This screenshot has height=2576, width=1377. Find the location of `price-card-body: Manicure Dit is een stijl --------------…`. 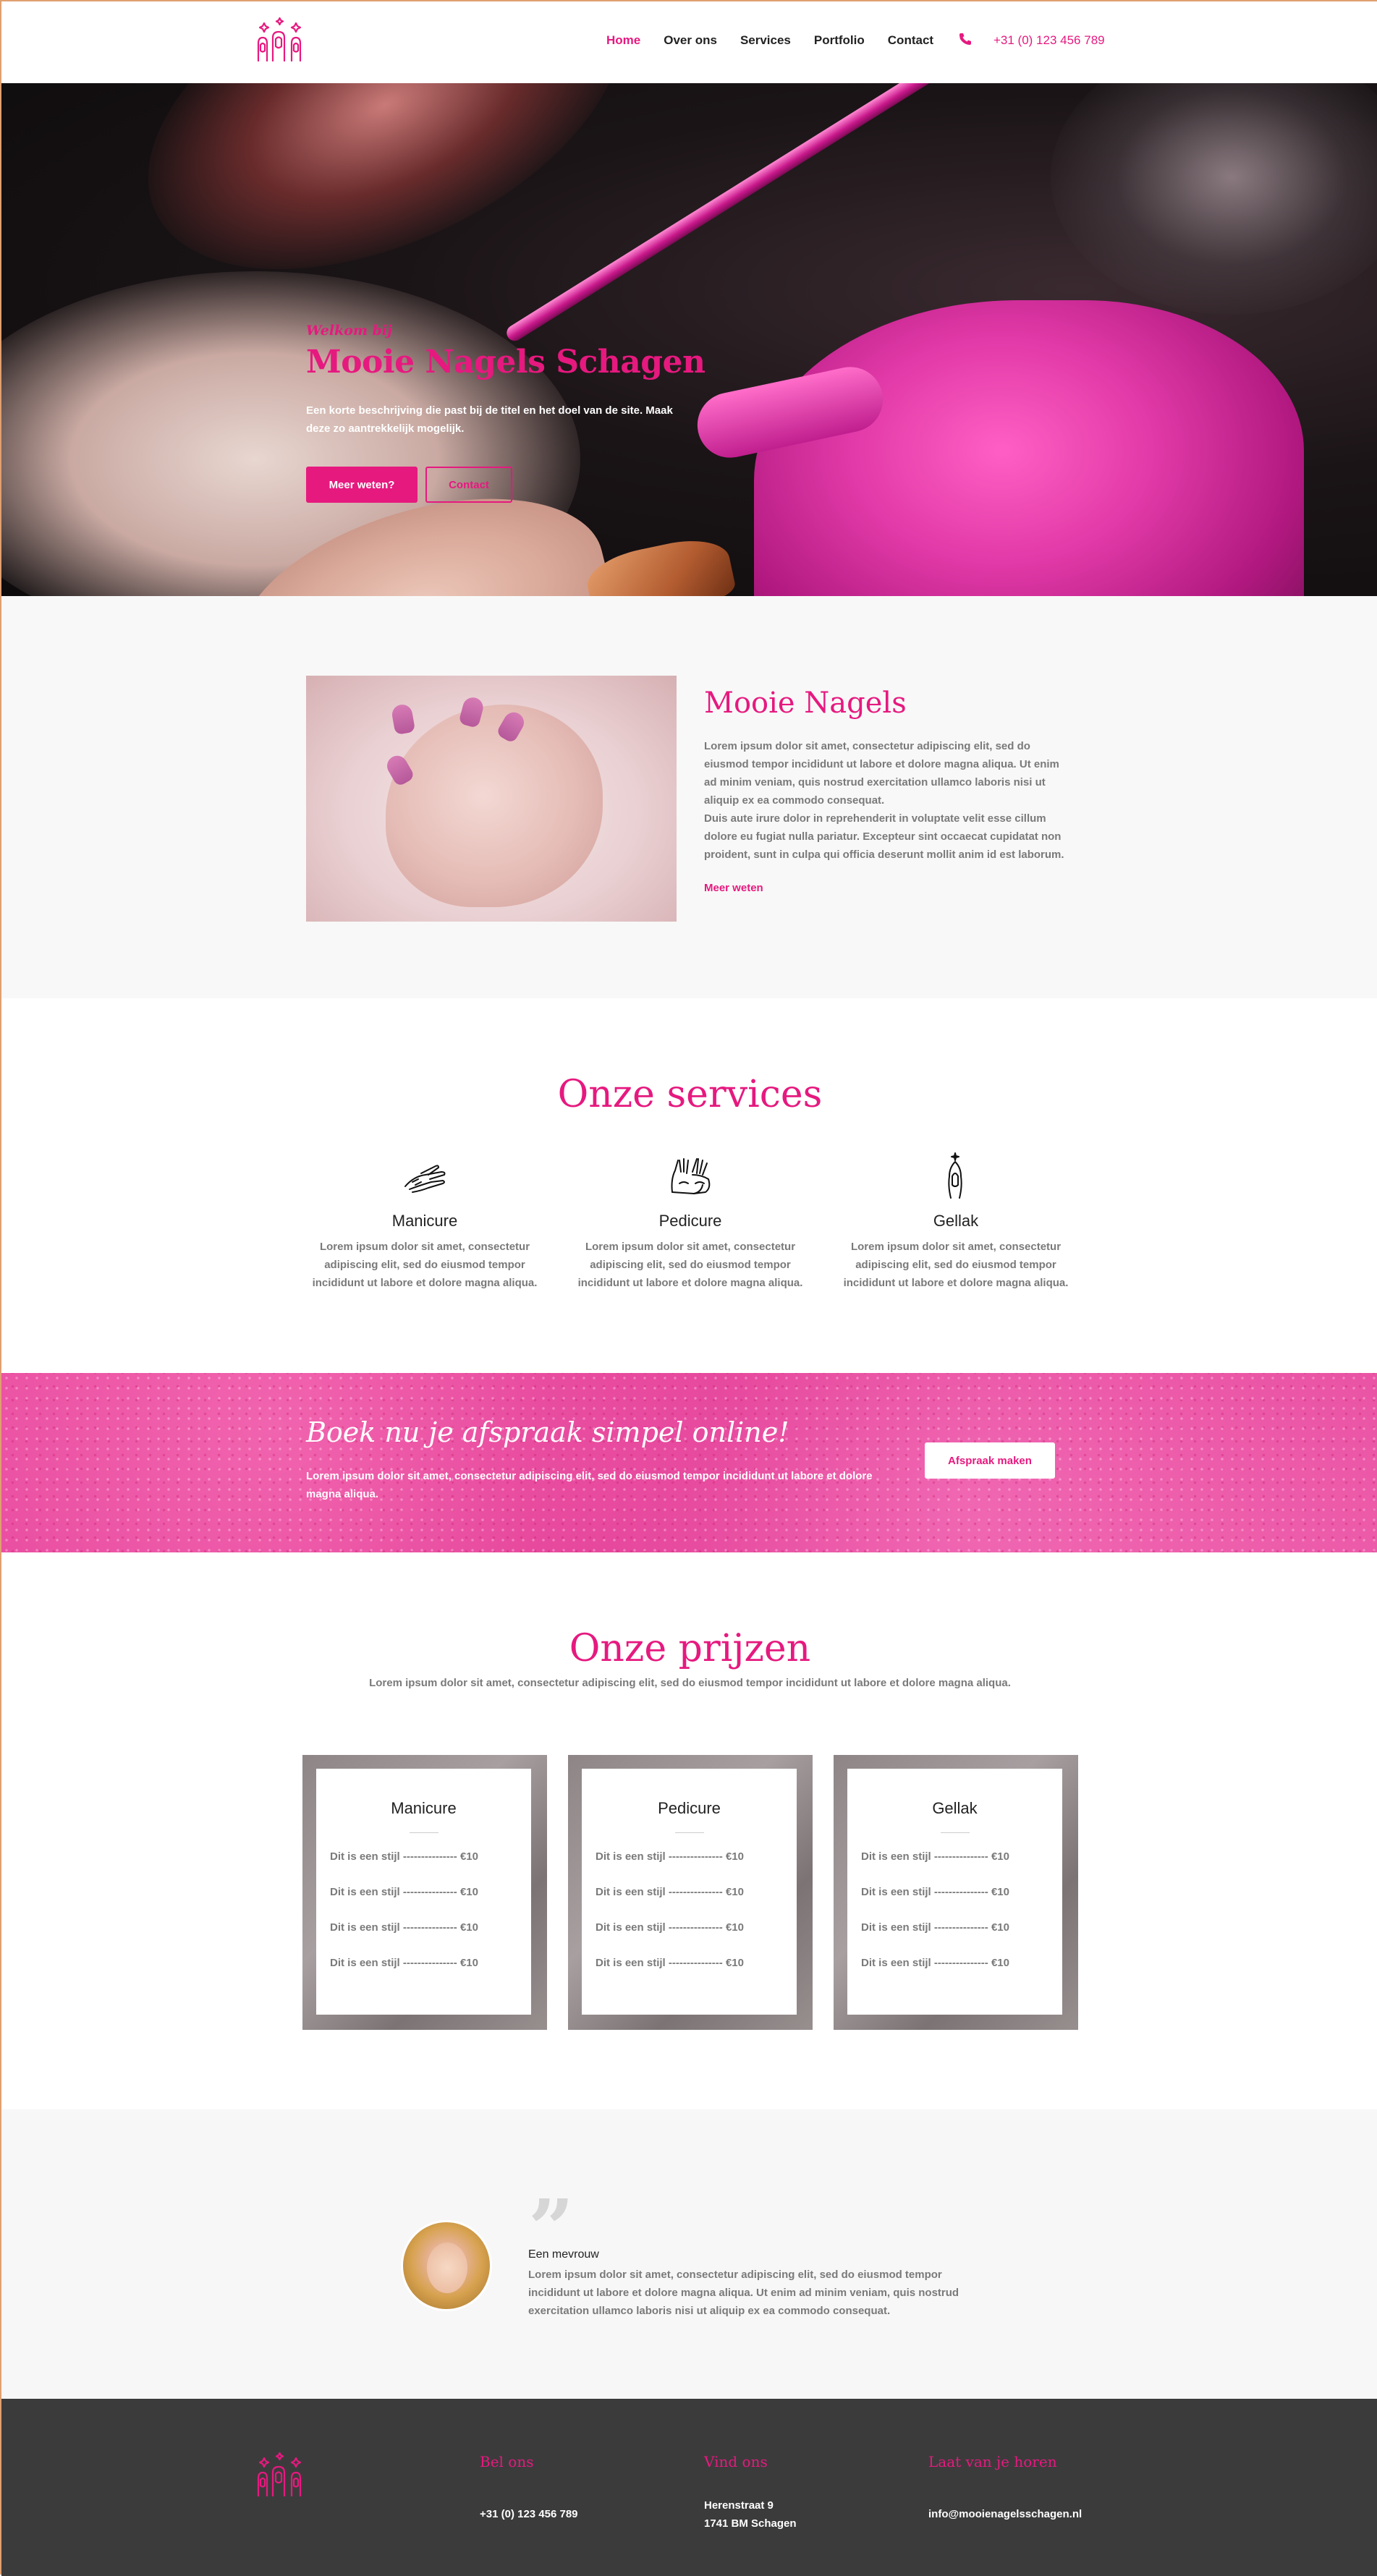

price-card-body: Manicure Dit is een stijl --------------… is located at coordinates (423, 1892).